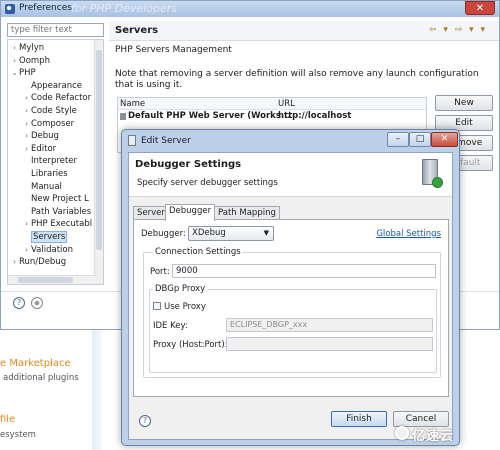 Image resolution: width=500 pixels, height=450 pixels. What do you see at coordinates (61, 98) in the screenshot?
I see `tree-item-label: Code Refactor` at bounding box center [61, 98].